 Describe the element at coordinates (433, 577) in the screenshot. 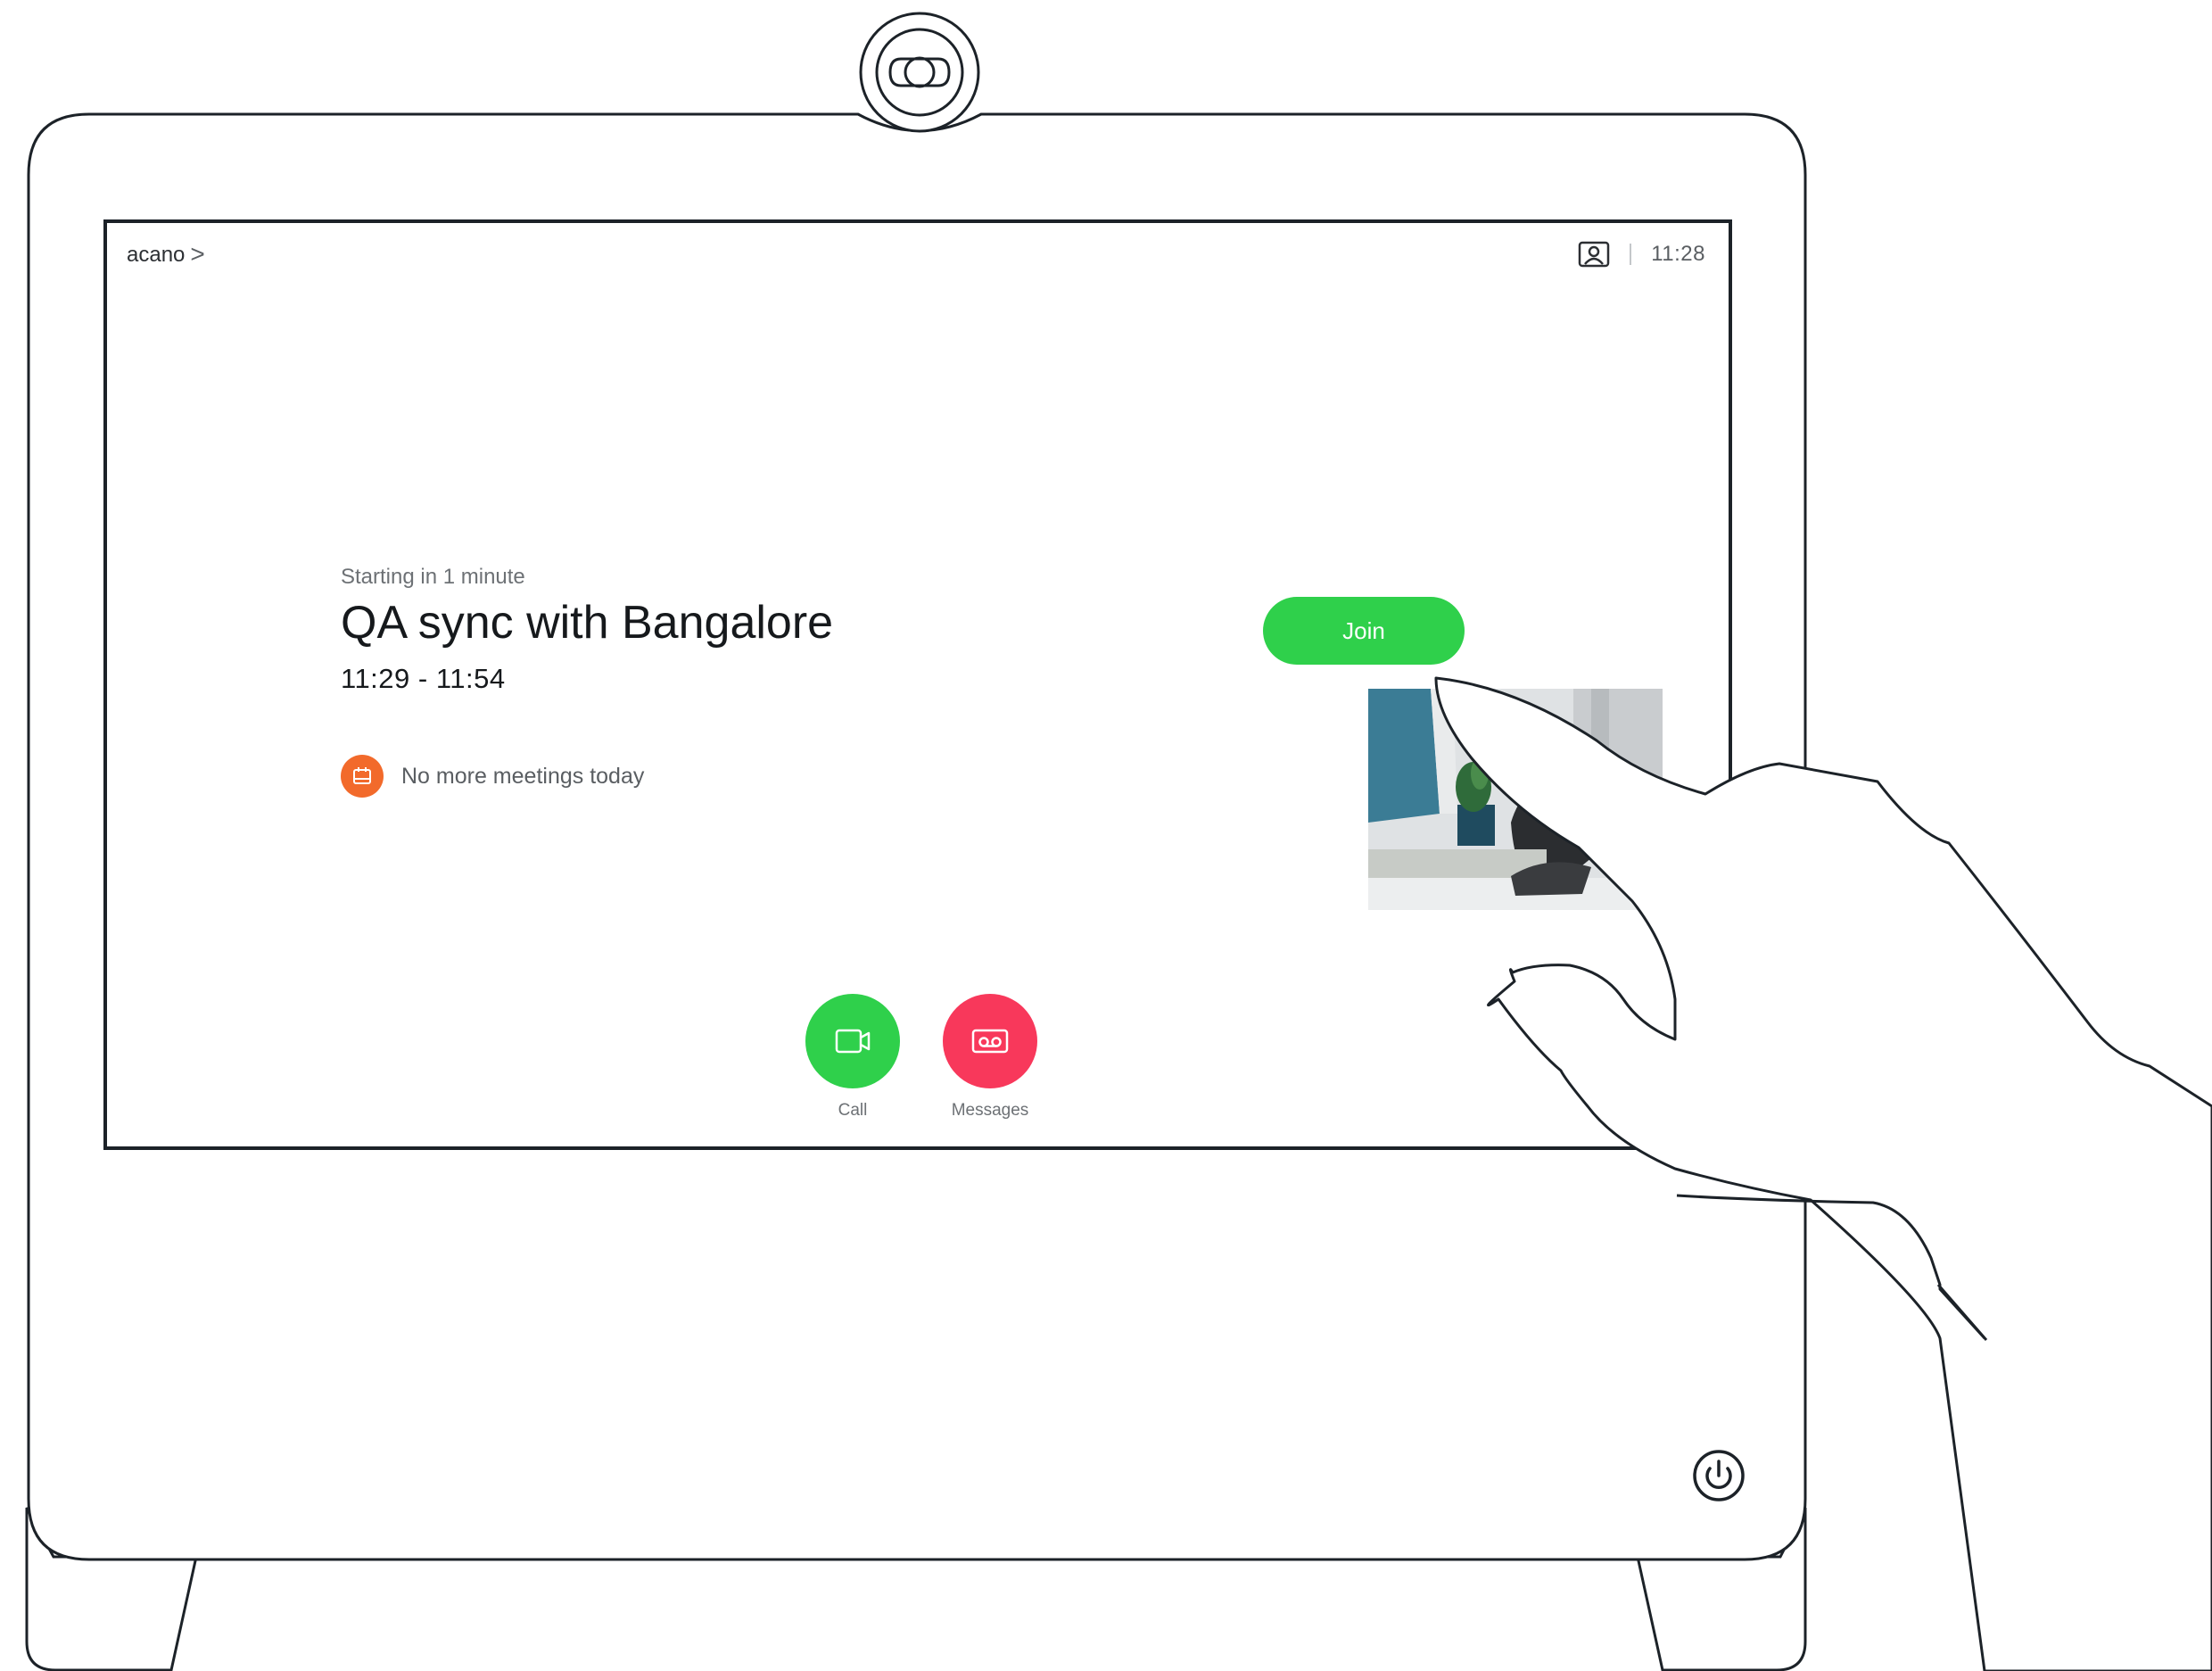

I see `meeting-status: Starting in 1 minute` at that location.